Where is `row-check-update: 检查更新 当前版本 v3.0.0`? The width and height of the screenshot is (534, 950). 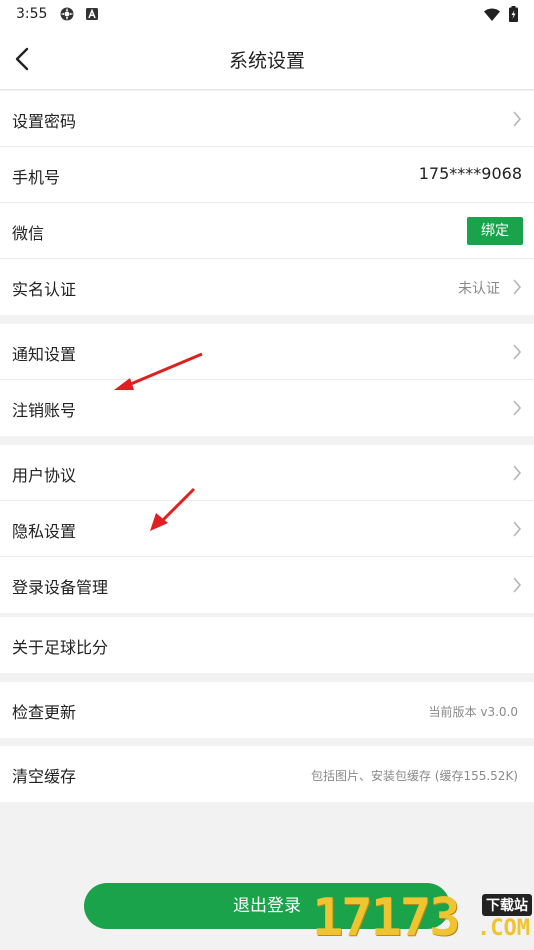 row-check-update: 检查更新 当前版本 v3.0.0 is located at coordinates (267, 710).